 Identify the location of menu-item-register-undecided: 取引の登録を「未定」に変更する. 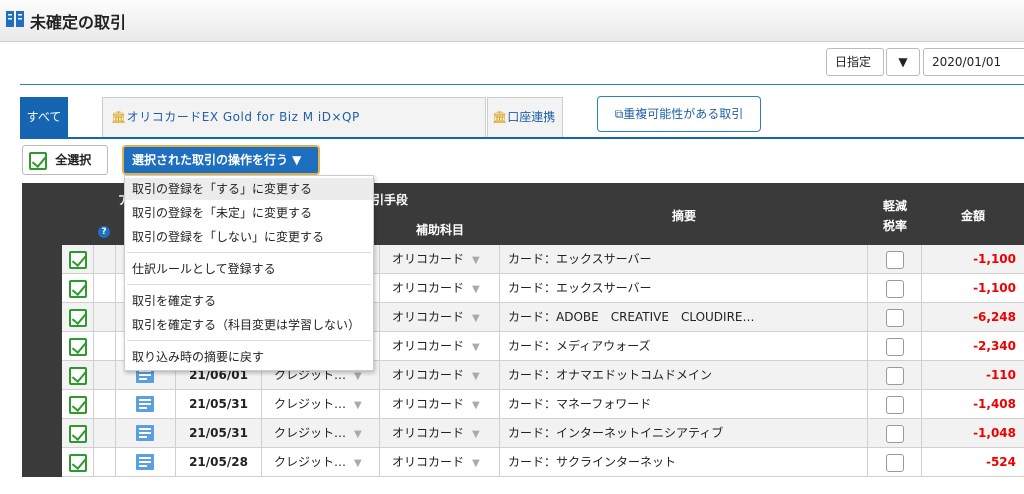
(249, 213).